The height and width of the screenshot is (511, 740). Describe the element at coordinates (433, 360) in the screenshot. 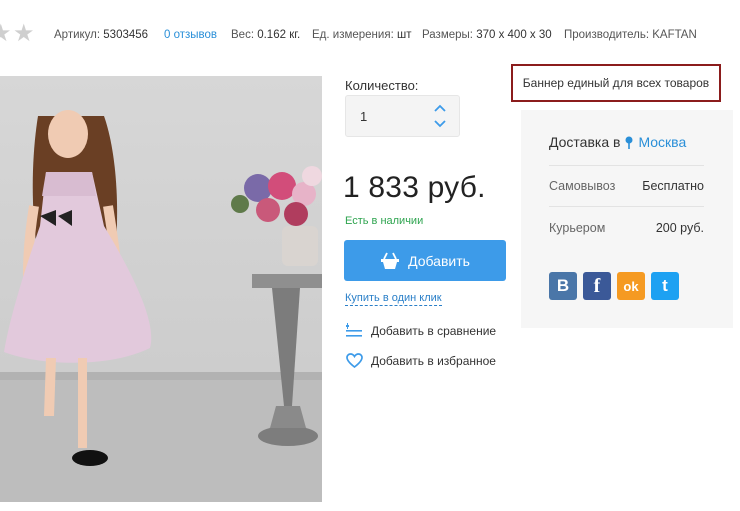

I see `favorite-label: Добавить в избранное` at that location.